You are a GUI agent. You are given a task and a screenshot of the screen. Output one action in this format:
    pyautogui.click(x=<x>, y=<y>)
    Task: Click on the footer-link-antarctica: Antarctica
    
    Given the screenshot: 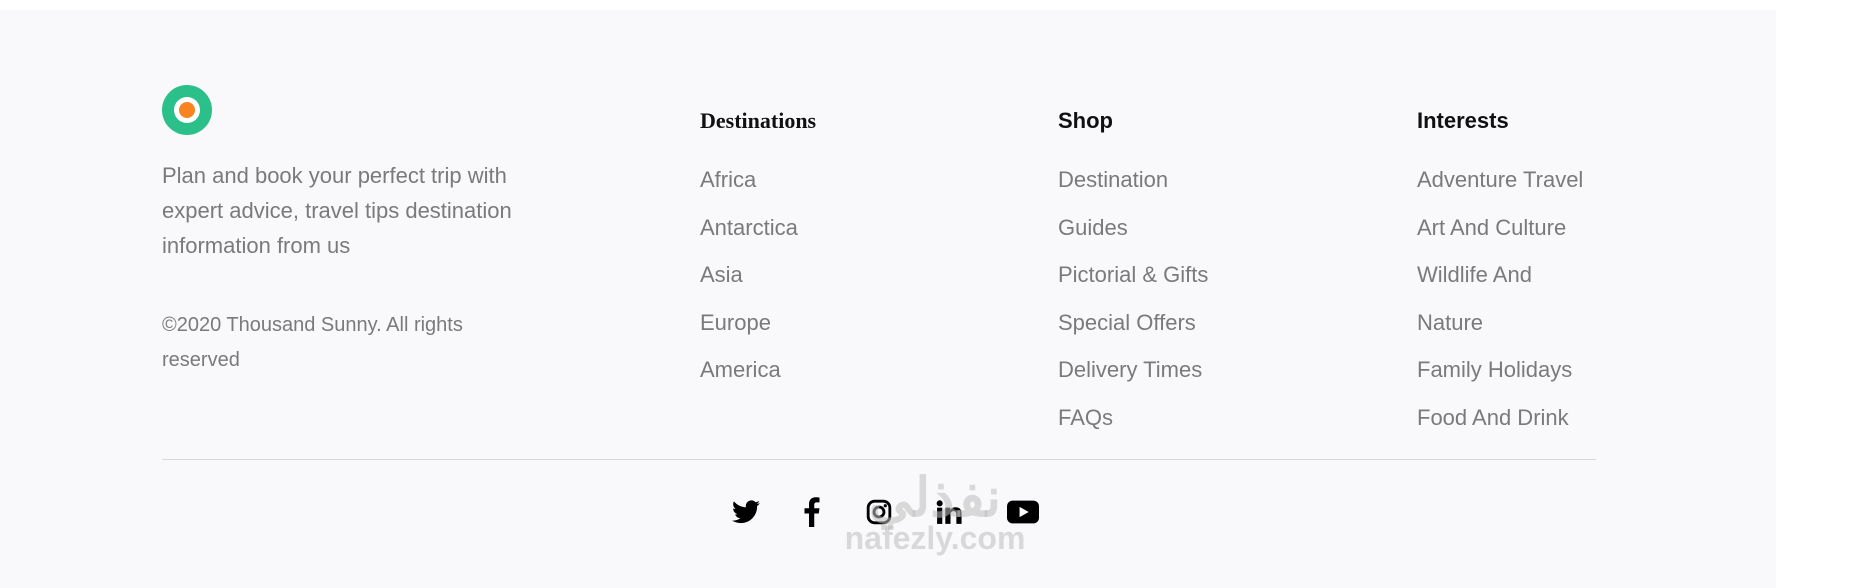 What is the action you would take?
    pyautogui.click(x=810, y=237)
    